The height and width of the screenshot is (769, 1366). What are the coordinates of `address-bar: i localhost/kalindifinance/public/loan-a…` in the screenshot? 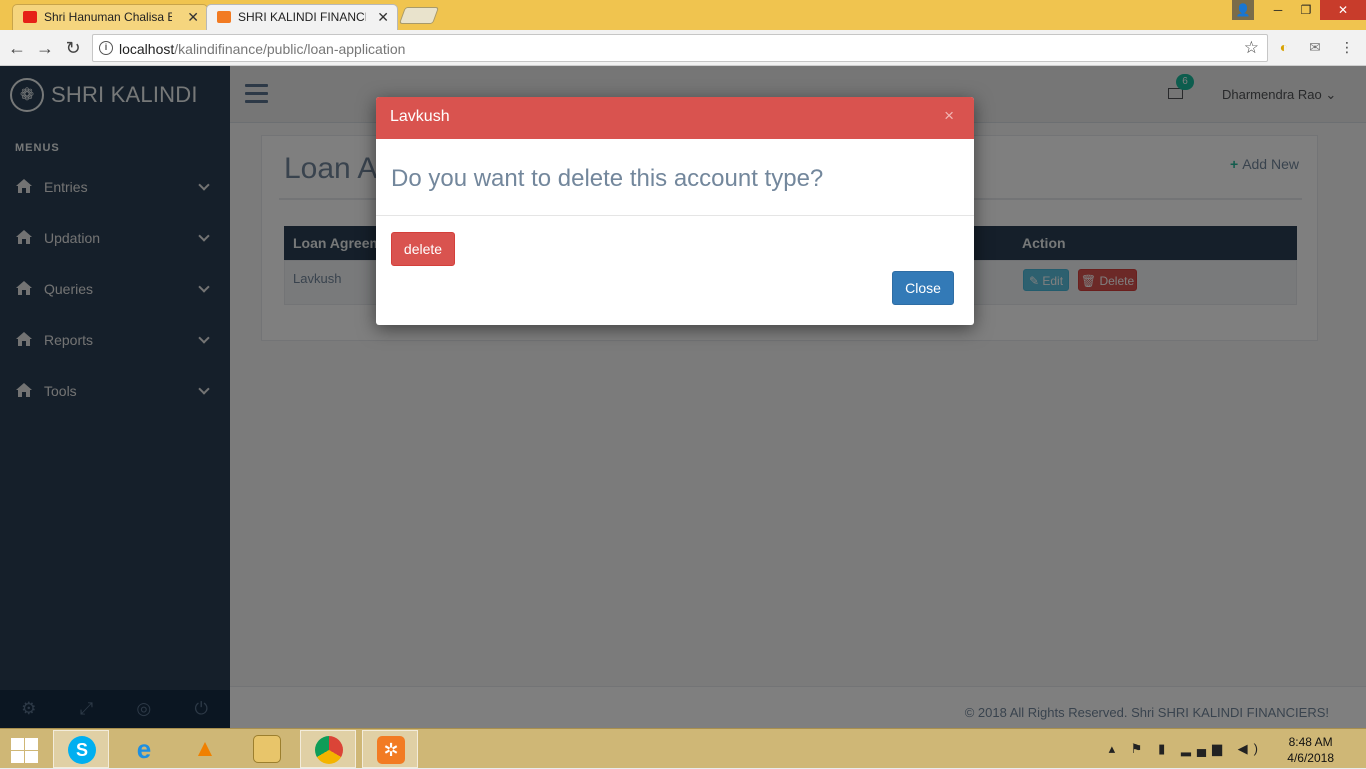 It's located at (680, 48).